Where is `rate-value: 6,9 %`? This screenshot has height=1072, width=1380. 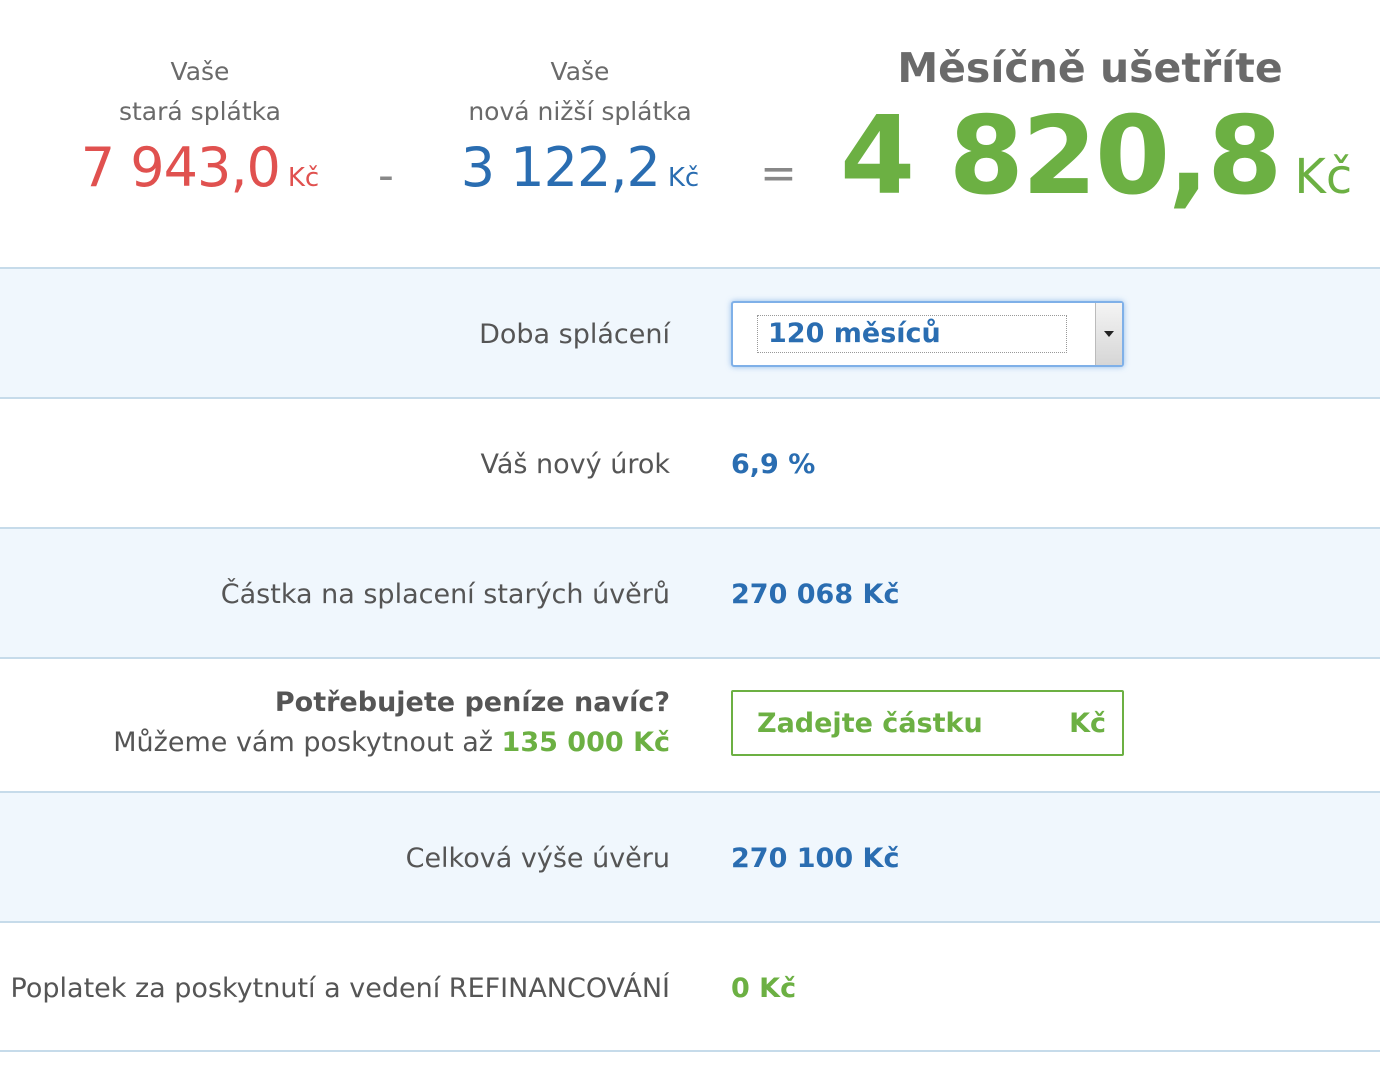 rate-value: 6,9 % is located at coordinates (773, 464).